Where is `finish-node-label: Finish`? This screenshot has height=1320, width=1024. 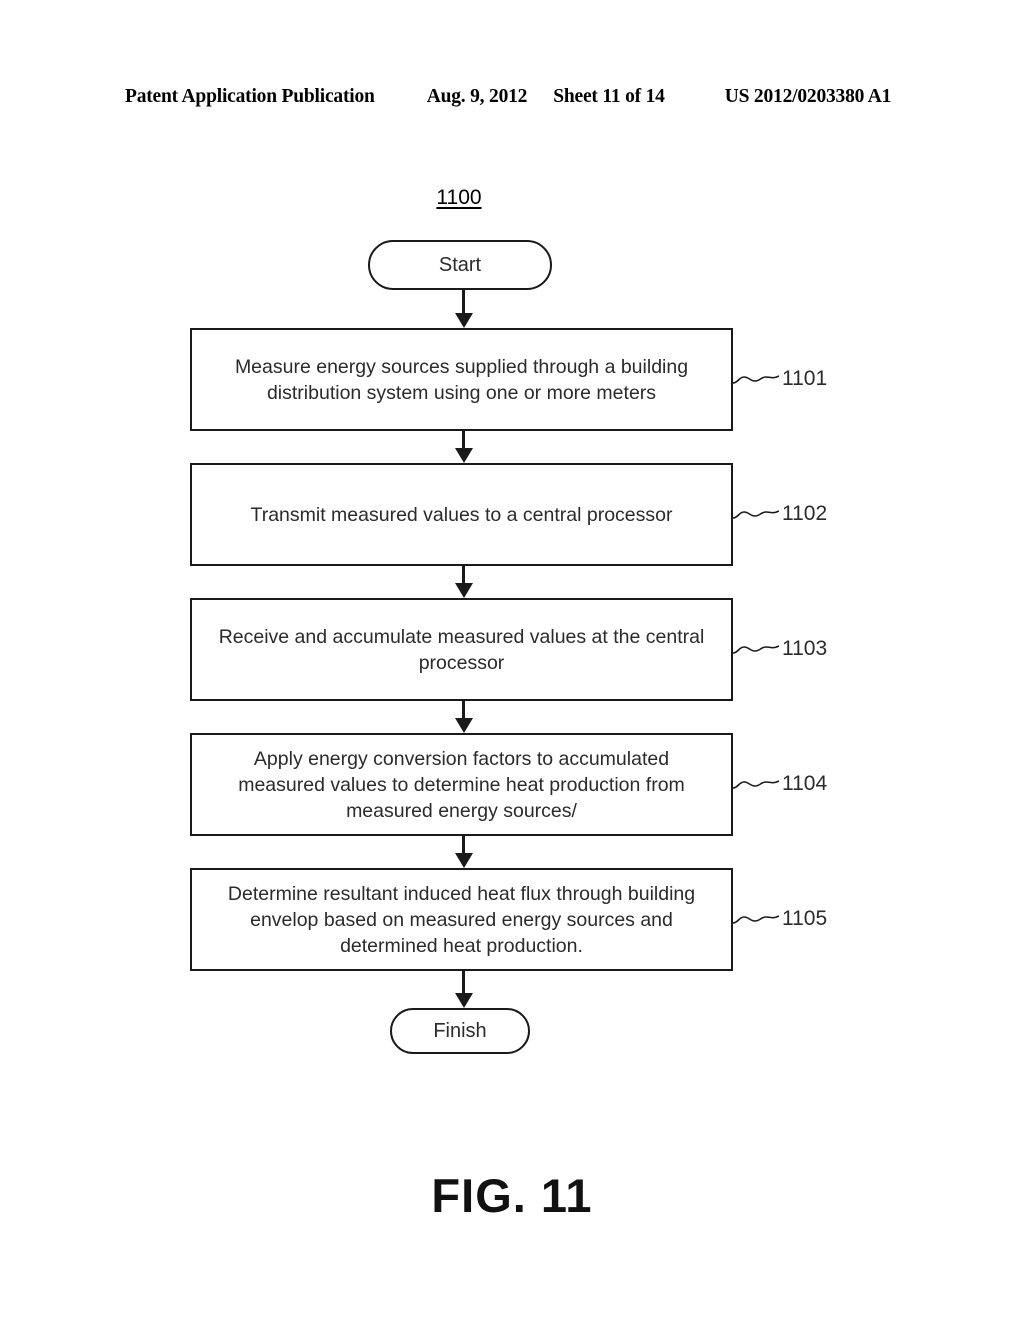
finish-node-label: Finish is located at coordinates (460, 1030).